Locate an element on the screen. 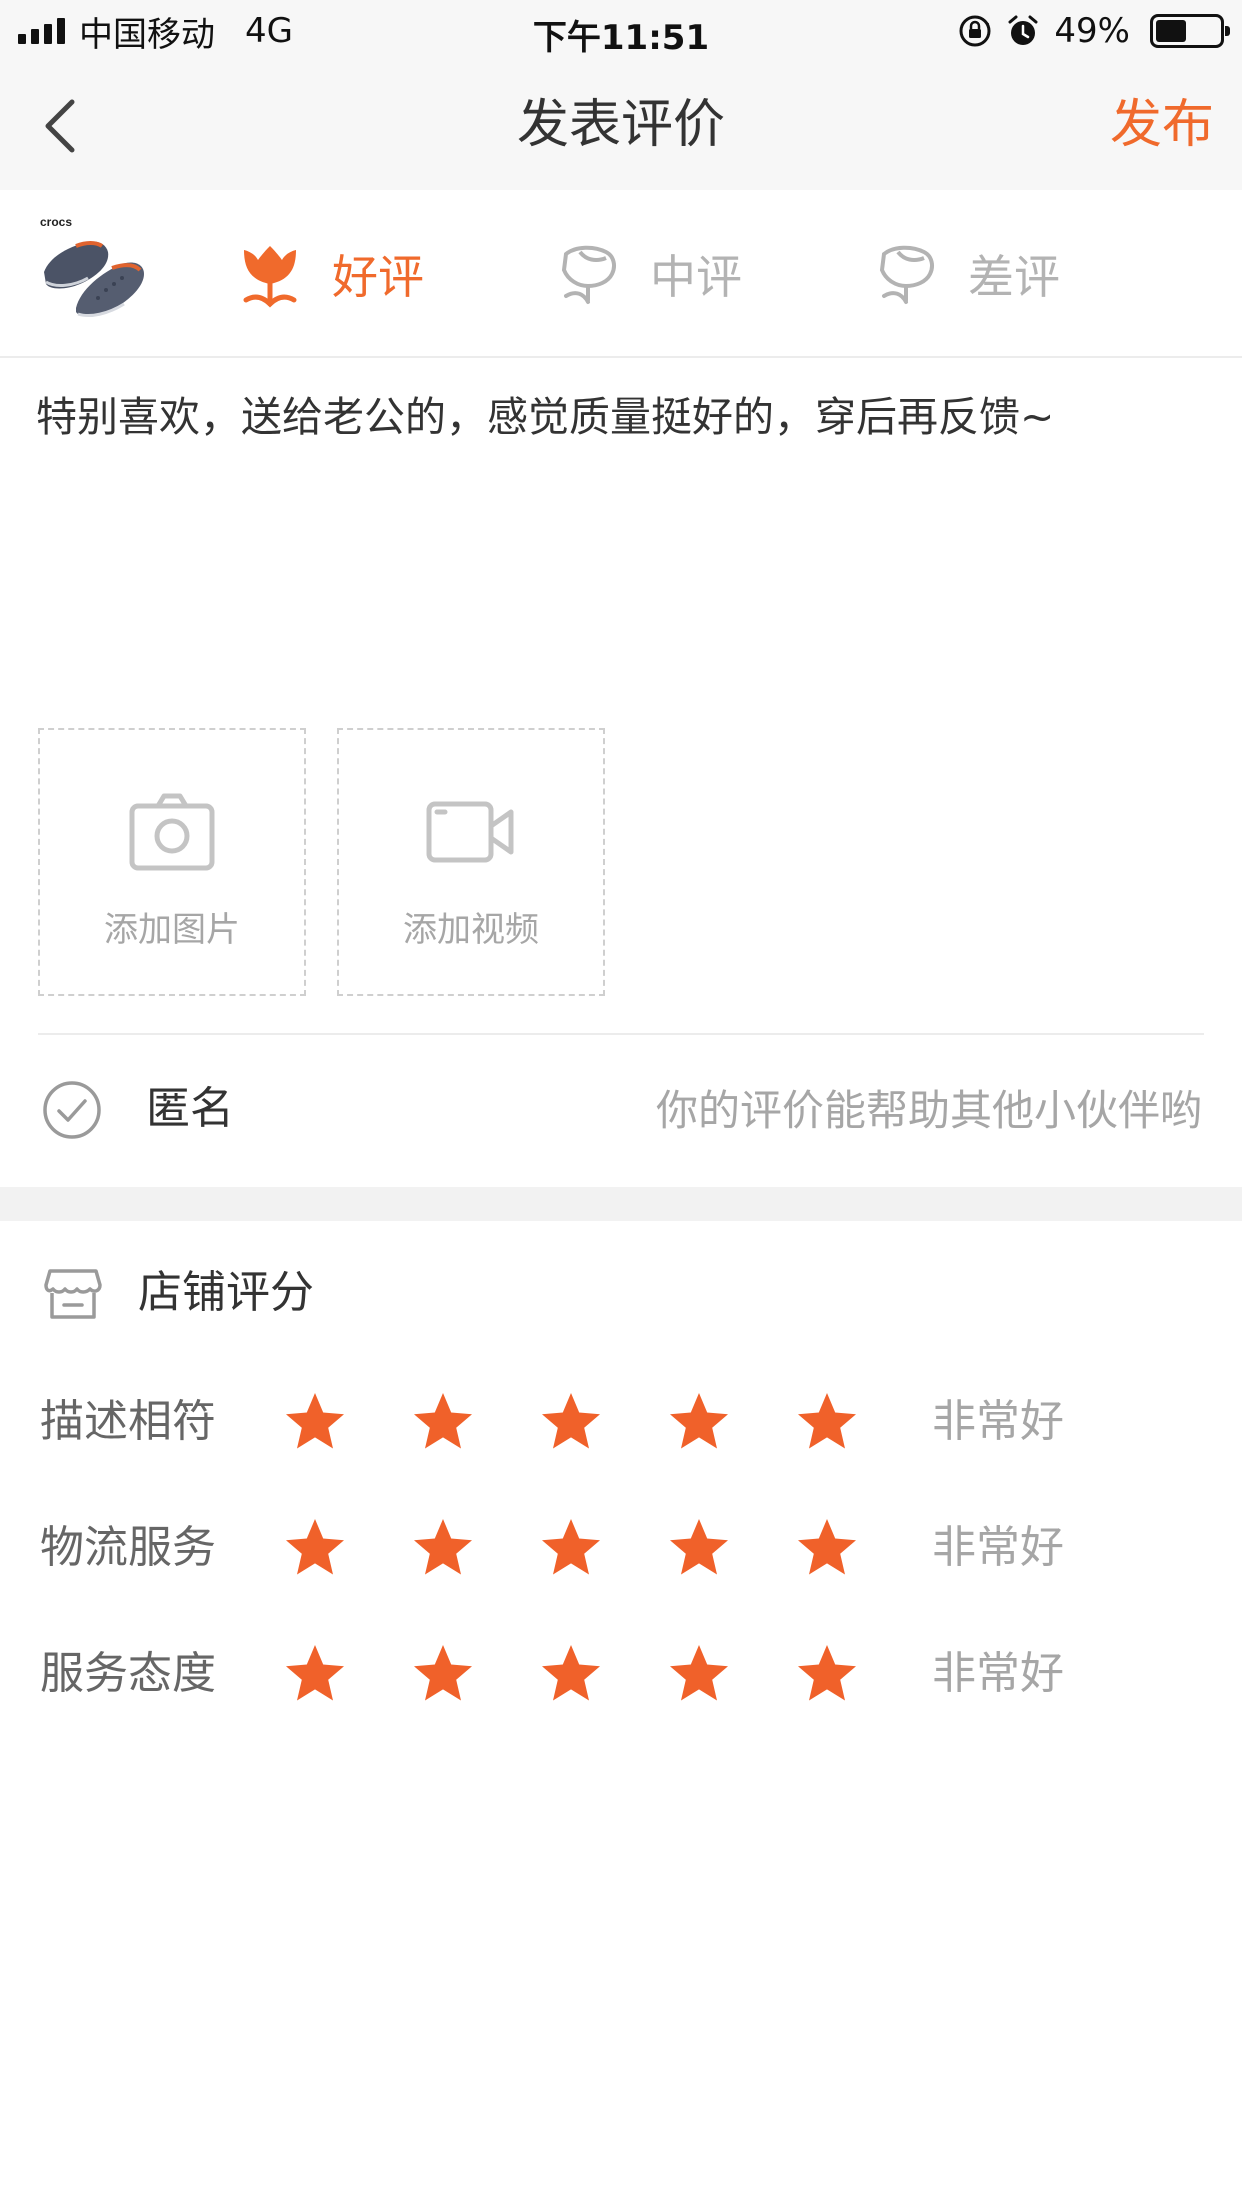 This screenshot has height=2208, width=1242. alarm-icon is located at coordinates (1023, 30).